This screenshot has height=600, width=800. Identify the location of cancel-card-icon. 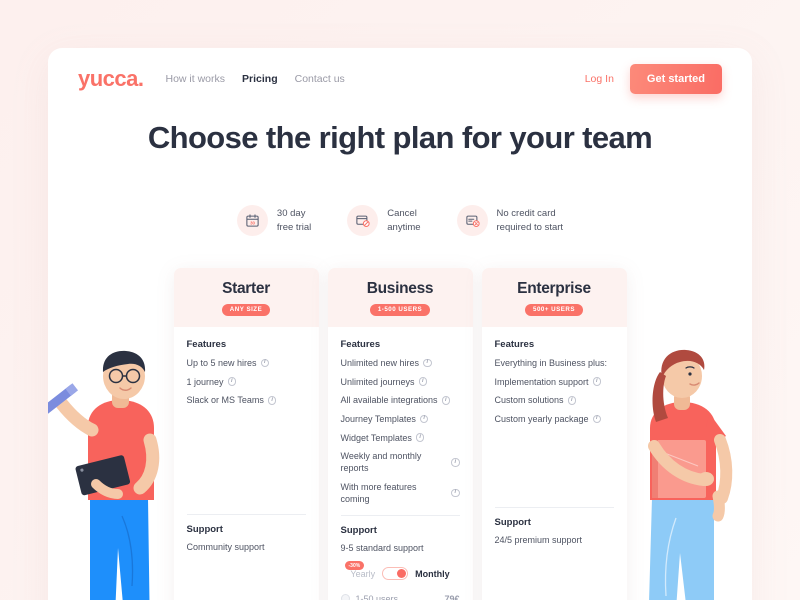
(363, 220).